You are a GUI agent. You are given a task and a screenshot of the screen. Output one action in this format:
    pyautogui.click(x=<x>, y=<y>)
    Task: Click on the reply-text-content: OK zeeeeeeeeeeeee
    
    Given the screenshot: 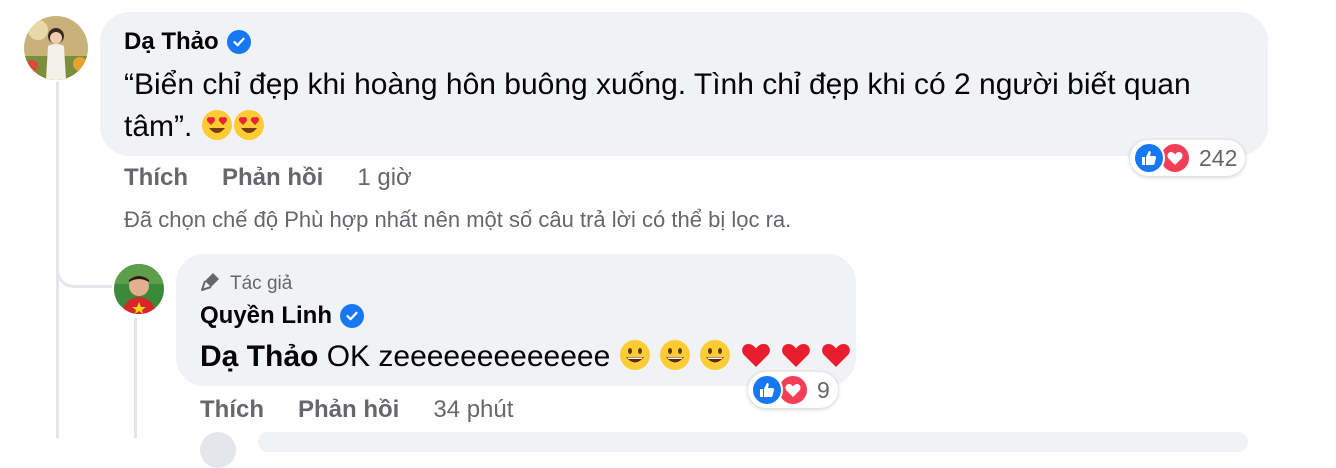 What is the action you would take?
    pyautogui.click(x=468, y=356)
    